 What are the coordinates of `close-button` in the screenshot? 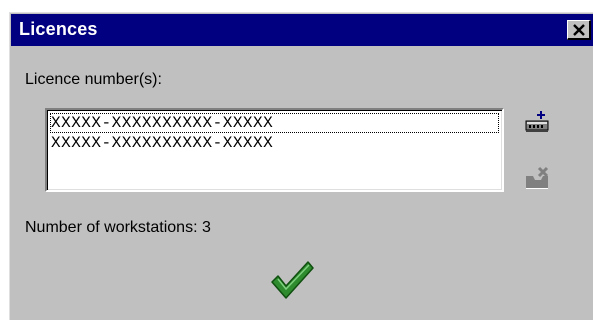 It's located at (579, 30).